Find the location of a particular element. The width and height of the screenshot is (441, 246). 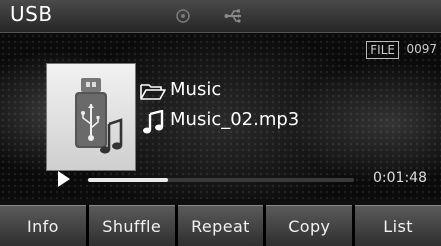

usb-symbol-icon is located at coordinates (232, 16).